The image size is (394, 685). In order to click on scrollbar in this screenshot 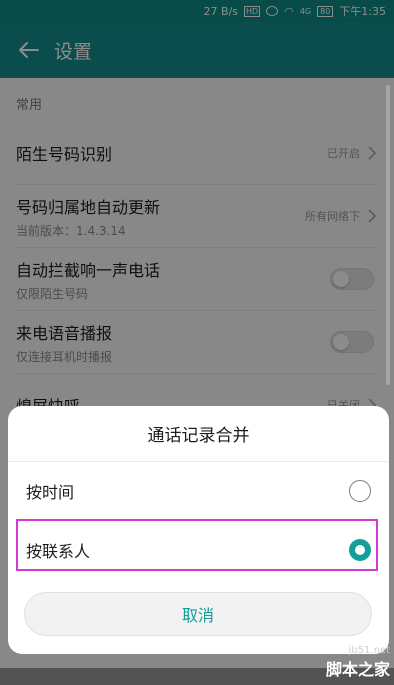, I will do `click(388, 235)`.